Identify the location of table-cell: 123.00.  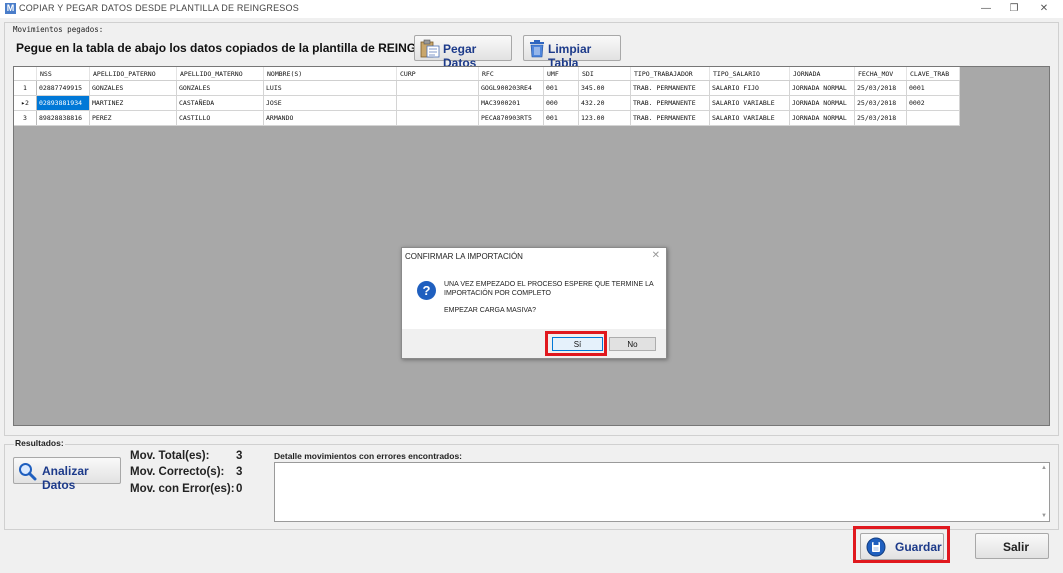
(604, 118).